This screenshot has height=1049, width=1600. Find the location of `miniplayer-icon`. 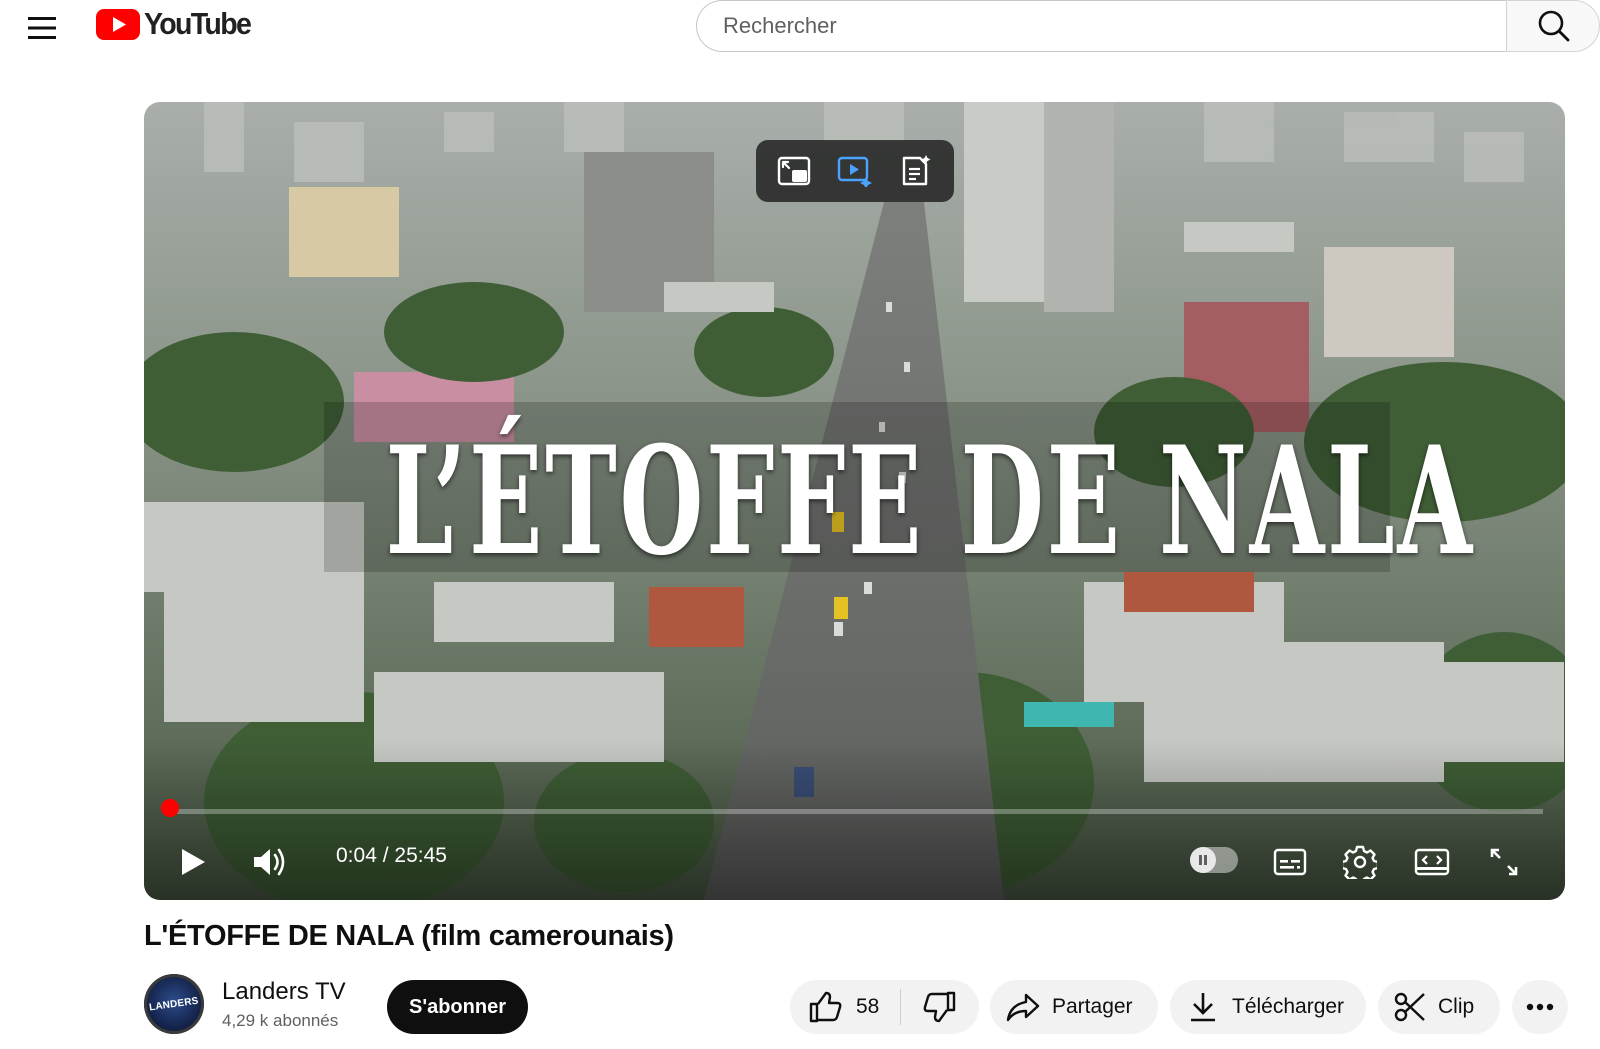

miniplayer-icon is located at coordinates (794, 171).